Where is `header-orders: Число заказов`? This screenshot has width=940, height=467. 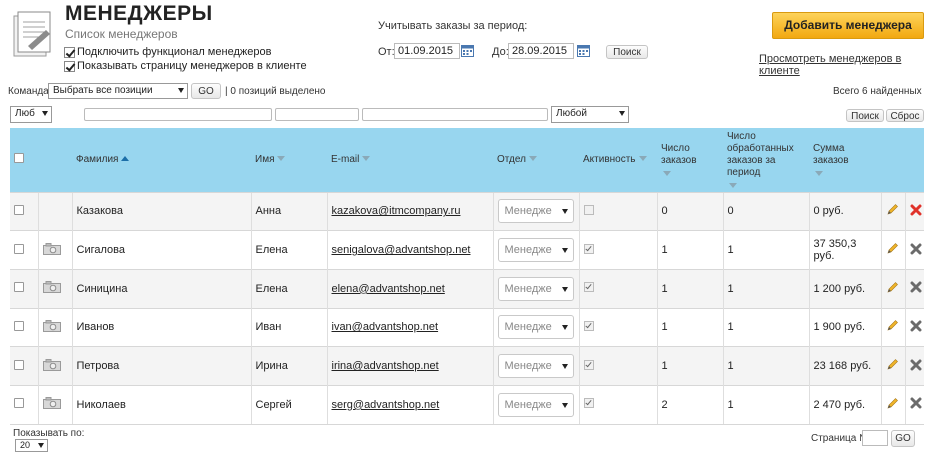 header-orders: Число заказов is located at coordinates (690, 160).